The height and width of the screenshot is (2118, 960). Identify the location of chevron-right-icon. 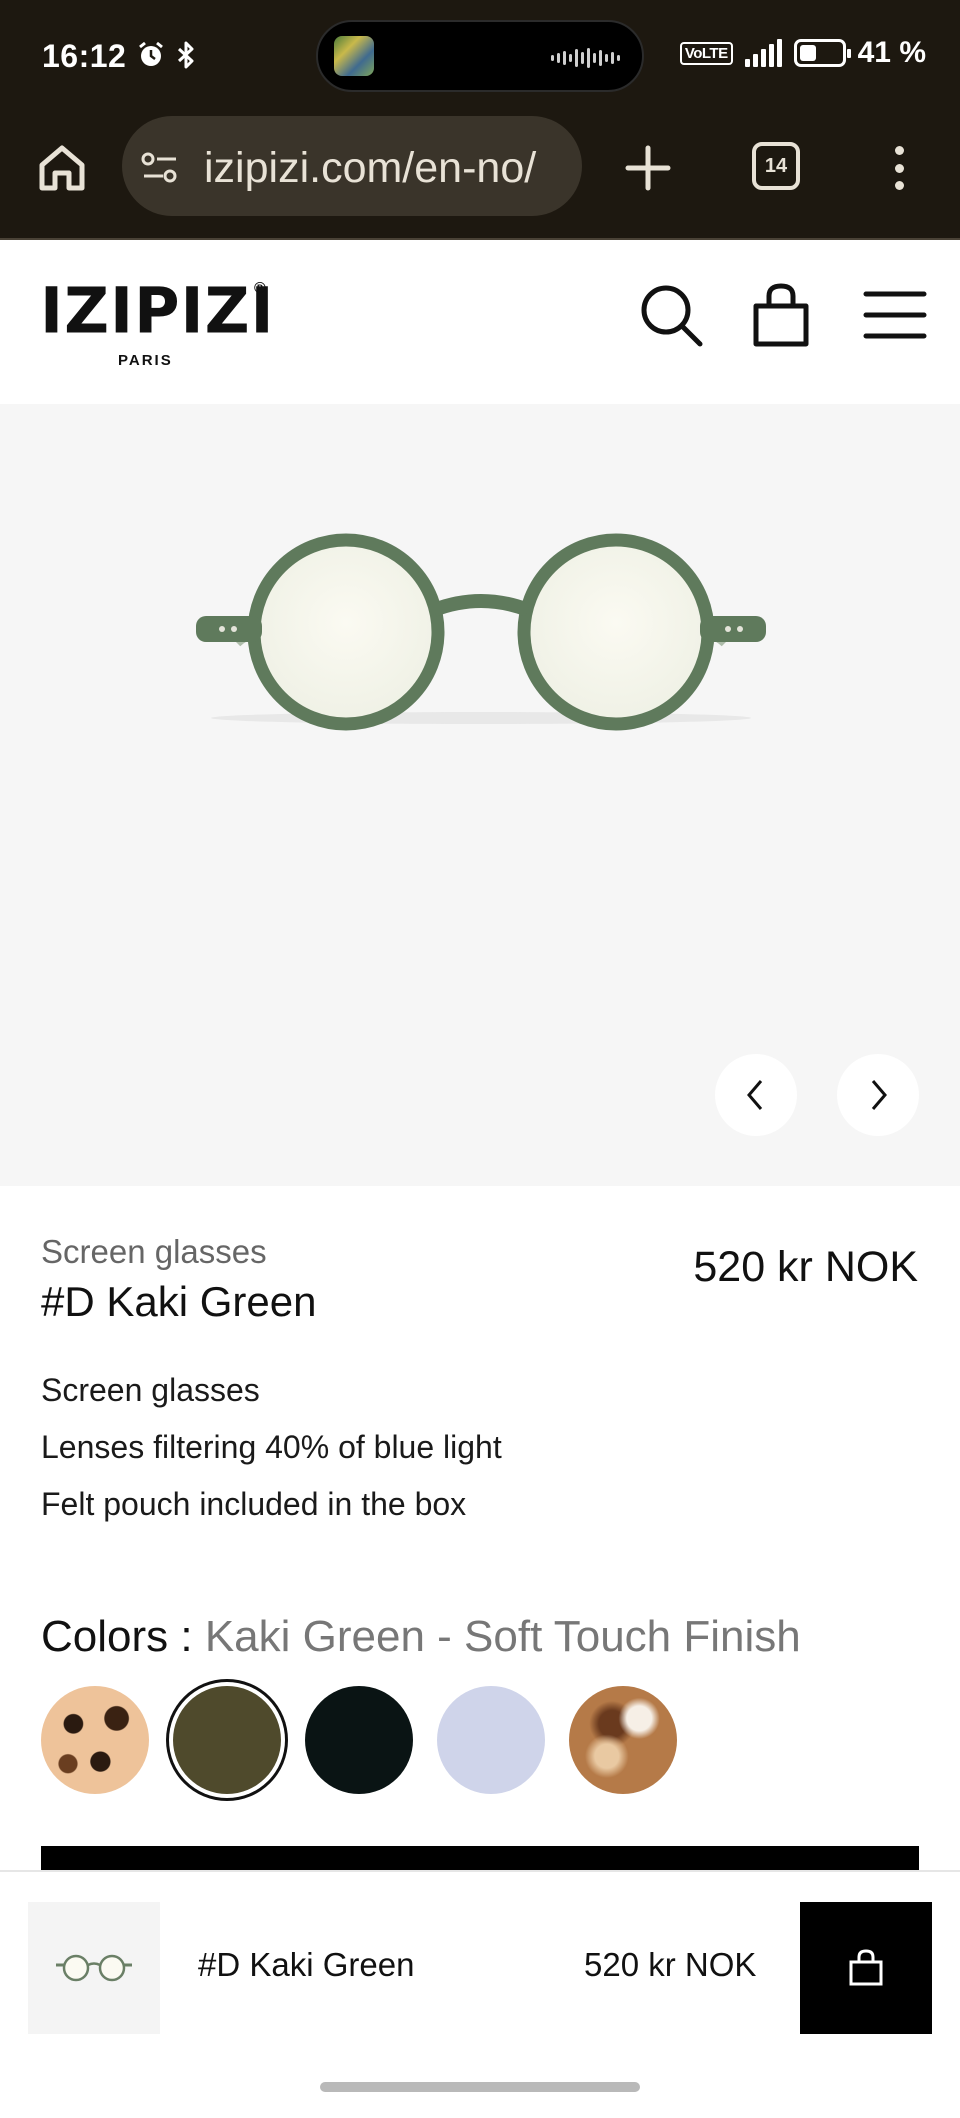
(879, 1095).